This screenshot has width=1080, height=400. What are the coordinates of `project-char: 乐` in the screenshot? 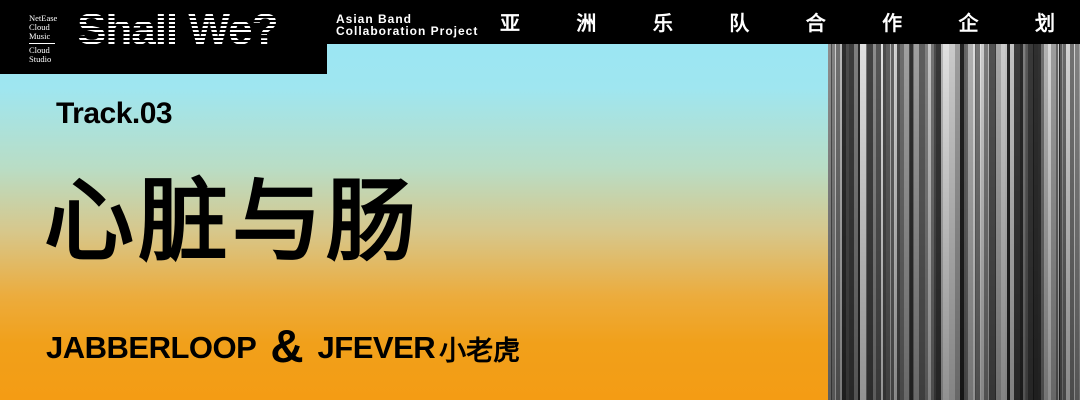 It's located at (662, 23).